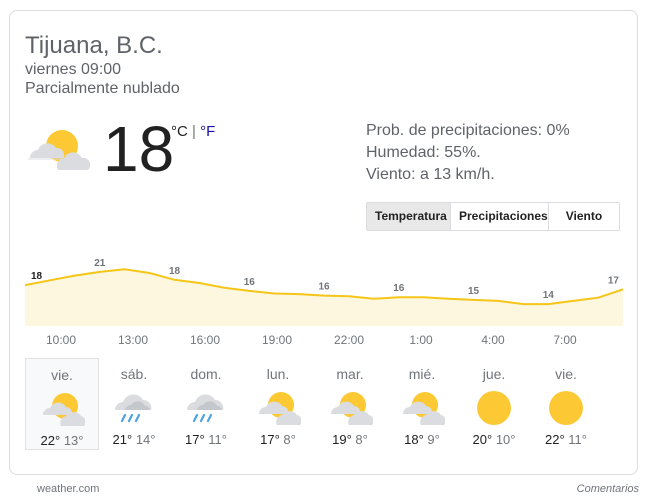  What do you see at coordinates (206, 374) in the screenshot?
I see `forecast-day-name: dom.` at bounding box center [206, 374].